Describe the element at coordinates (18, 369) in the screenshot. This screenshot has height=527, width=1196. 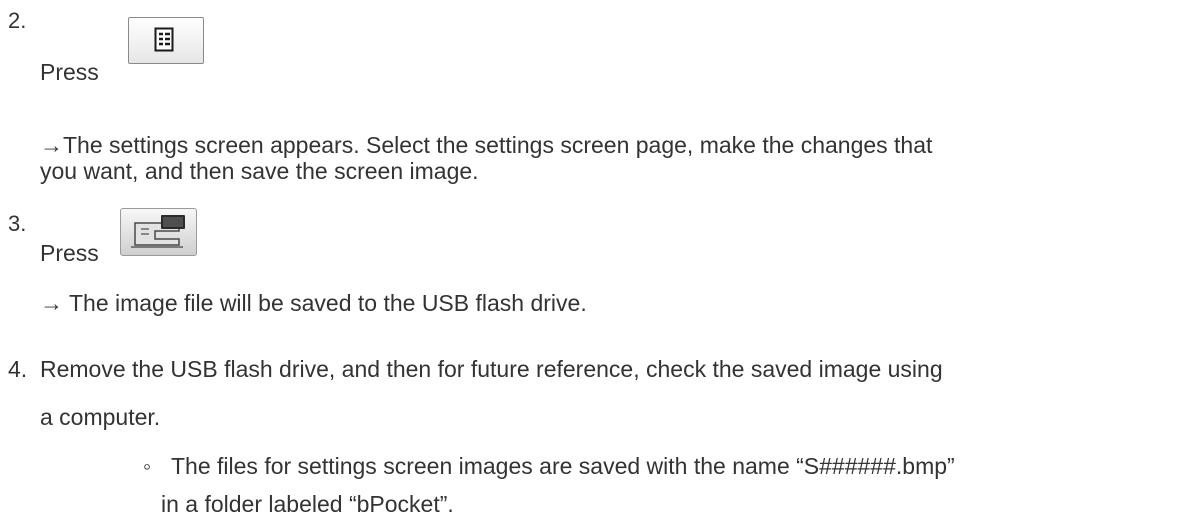
I see `step-4-number: 4.` at that location.